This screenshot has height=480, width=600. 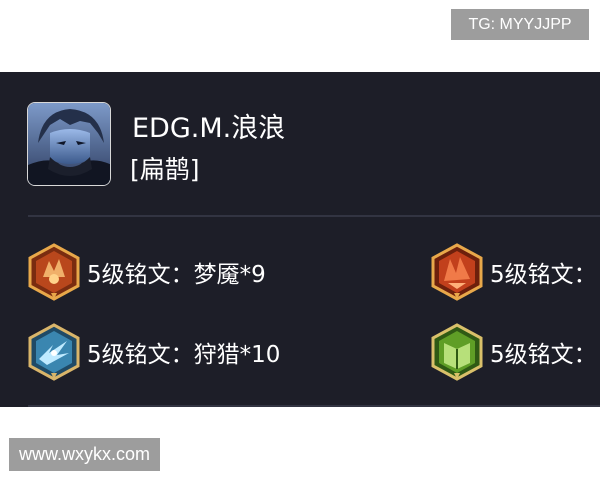 What do you see at coordinates (84, 454) in the screenshot?
I see `site-watermark: www.wxykx.com` at bounding box center [84, 454].